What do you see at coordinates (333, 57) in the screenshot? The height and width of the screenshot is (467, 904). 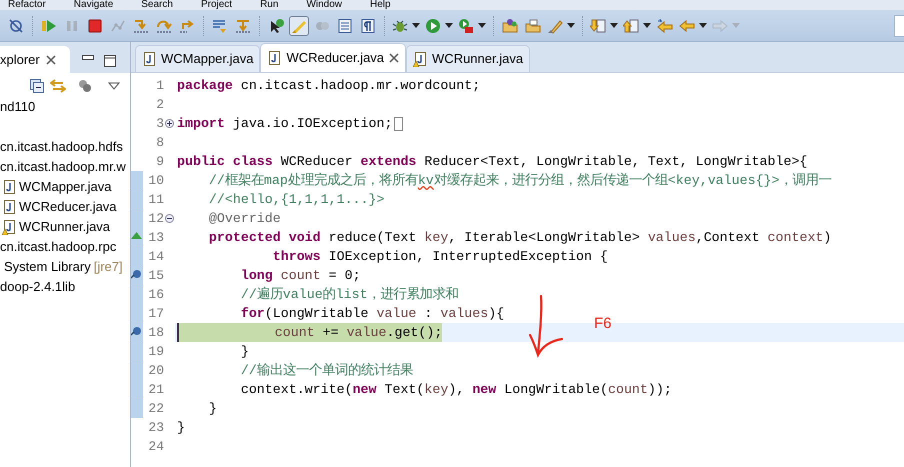 I see `editor-tab: WCReducer.java` at bounding box center [333, 57].